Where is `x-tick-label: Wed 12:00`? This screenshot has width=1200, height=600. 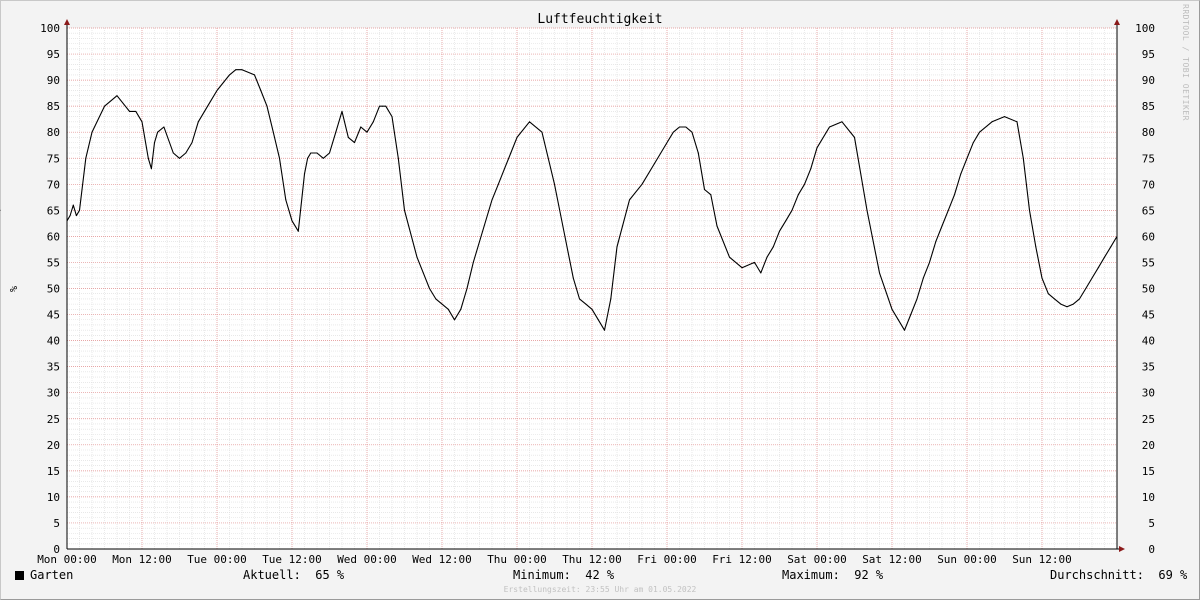 x-tick-label: Wed 12:00 is located at coordinates (442, 559).